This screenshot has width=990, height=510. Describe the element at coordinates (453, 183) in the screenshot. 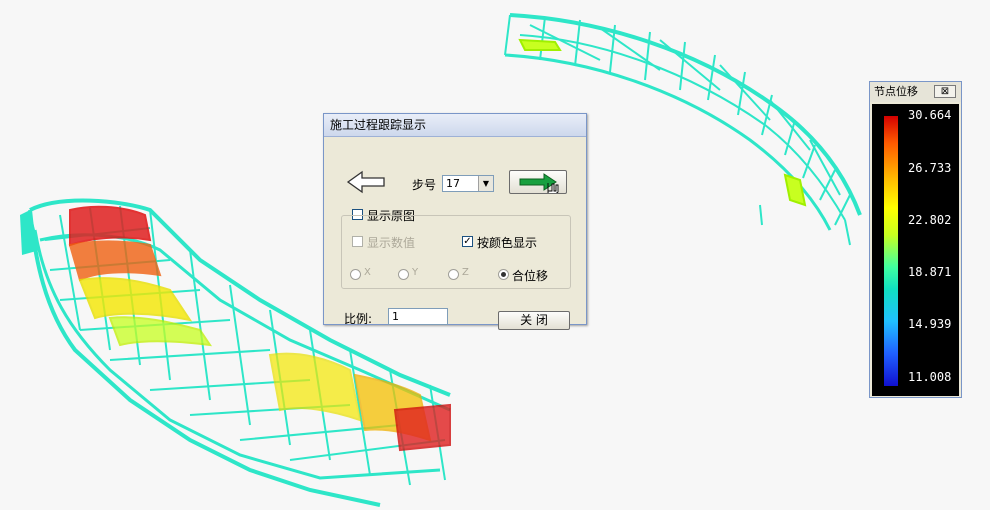

I see `step-value: 17` at that location.